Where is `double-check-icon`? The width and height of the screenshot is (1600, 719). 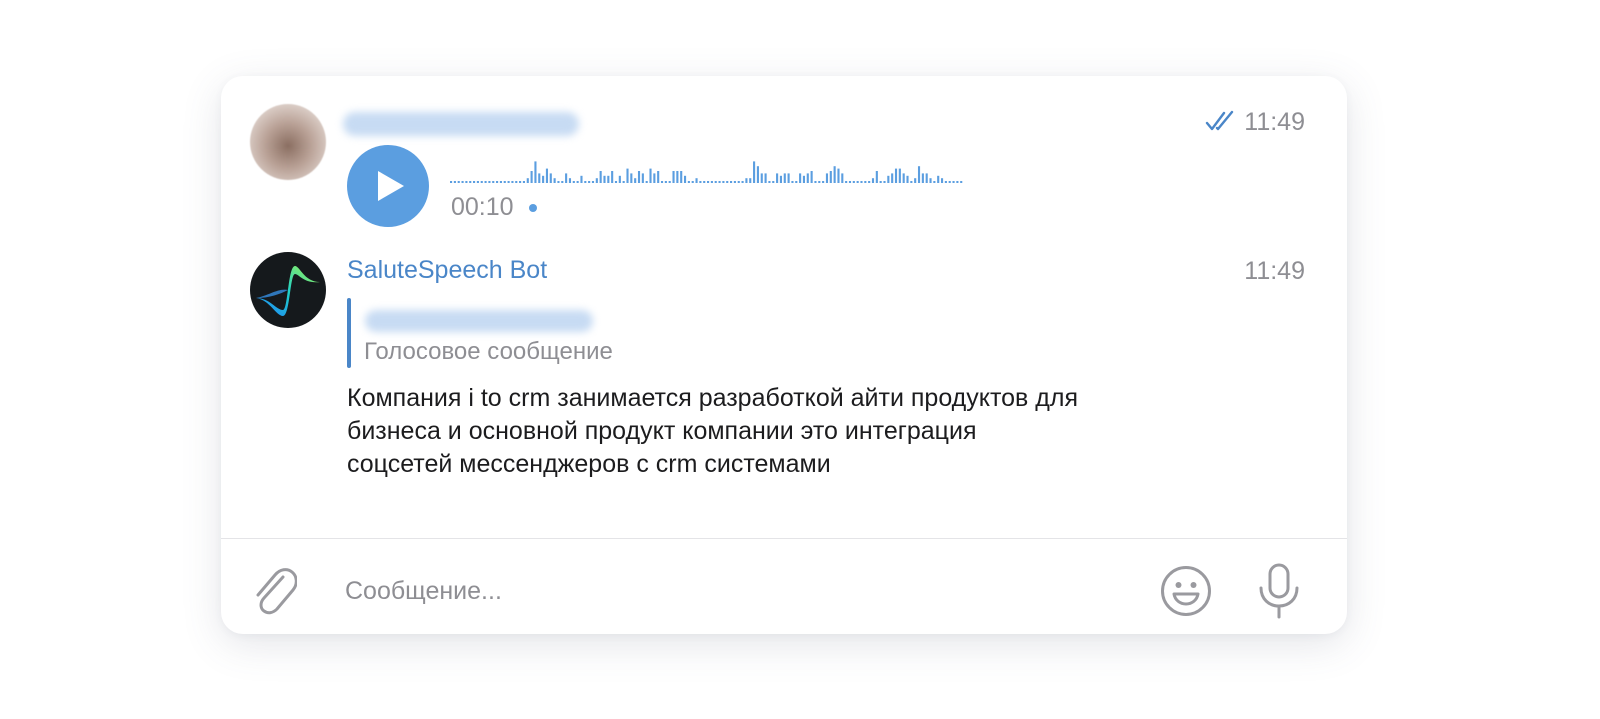
double-check-icon is located at coordinates (1219, 120).